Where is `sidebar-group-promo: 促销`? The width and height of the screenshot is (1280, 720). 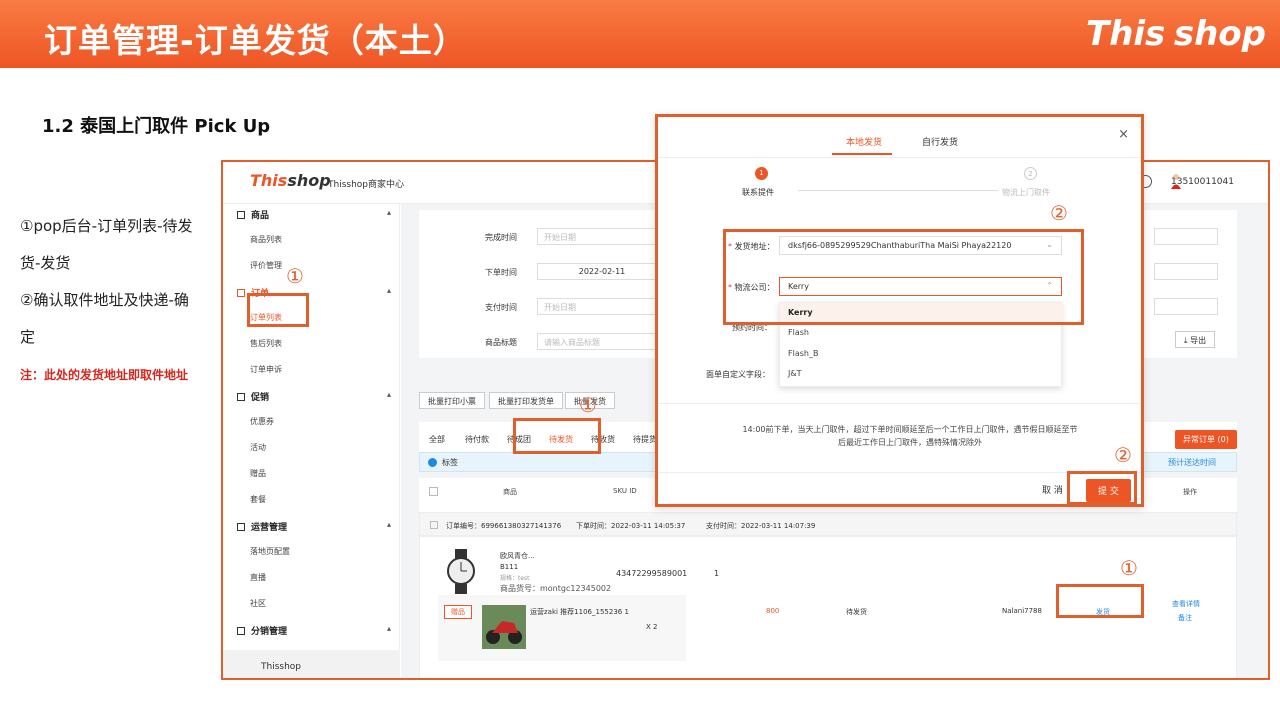 sidebar-group-promo: 促销 is located at coordinates (253, 396).